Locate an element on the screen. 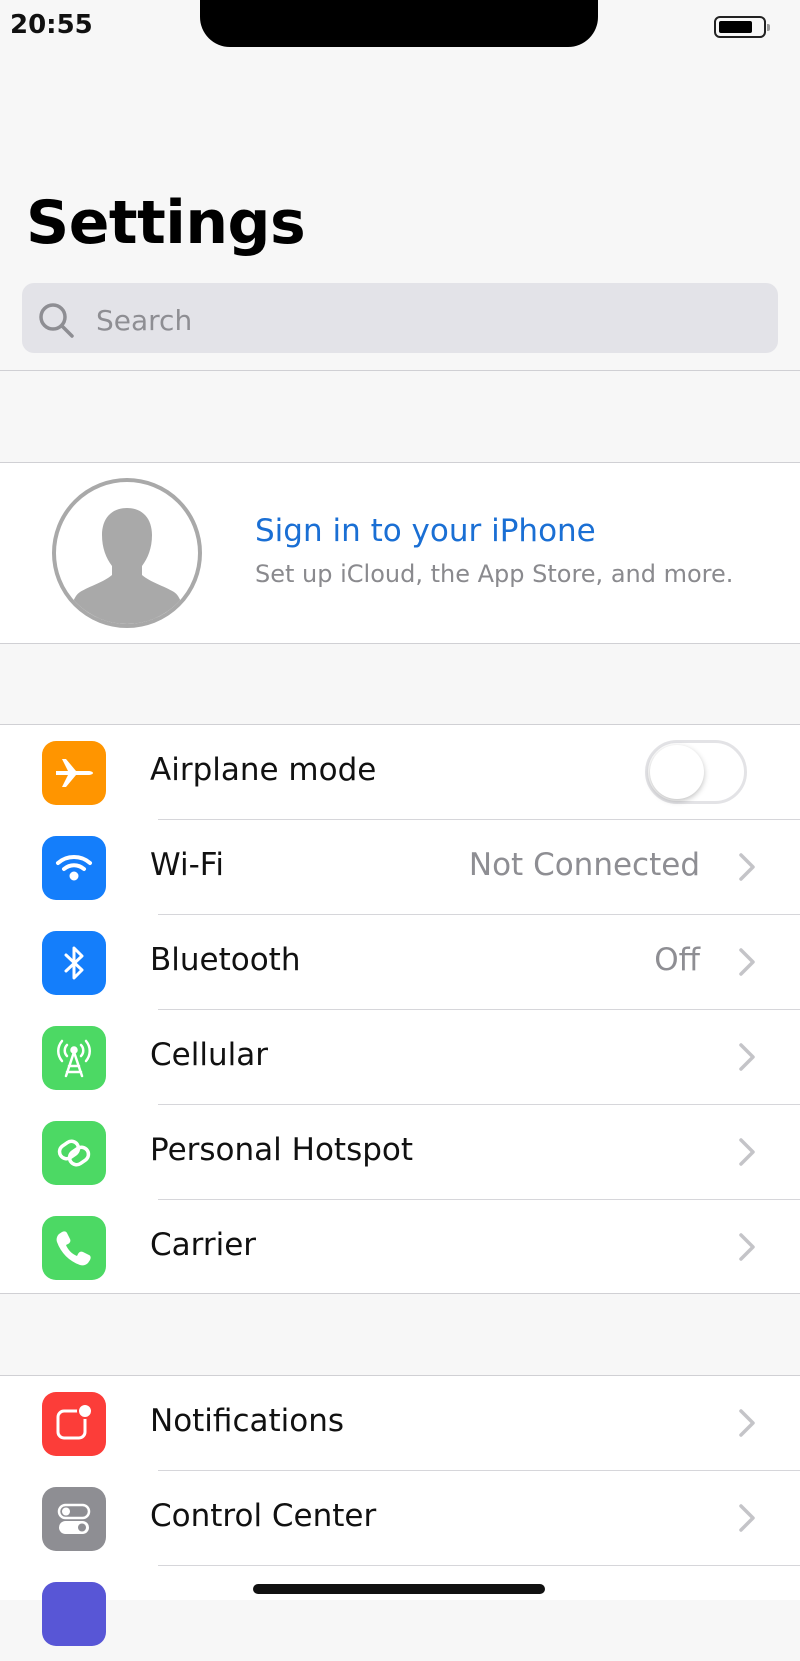 This screenshot has width=800, height=1661. carrier-label: Carrier is located at coordinates (203, 1245).